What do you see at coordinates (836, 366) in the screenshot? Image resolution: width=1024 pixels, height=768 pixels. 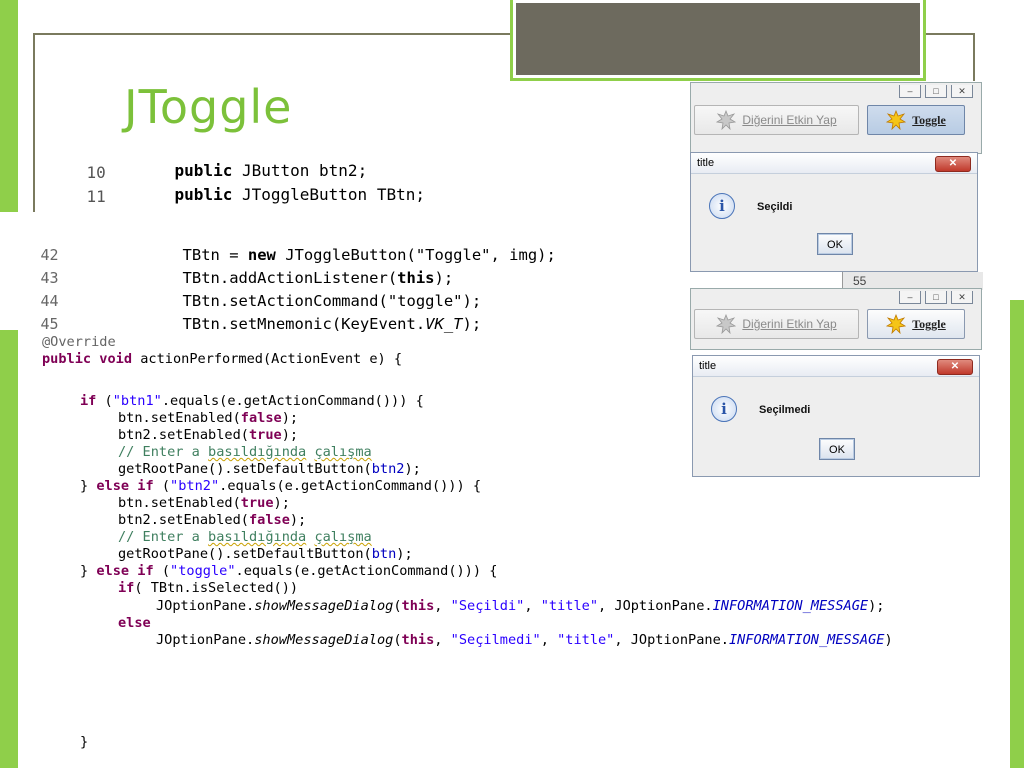 I see `dialog-title-bar: title ✕` at bounding box center [836, 366].